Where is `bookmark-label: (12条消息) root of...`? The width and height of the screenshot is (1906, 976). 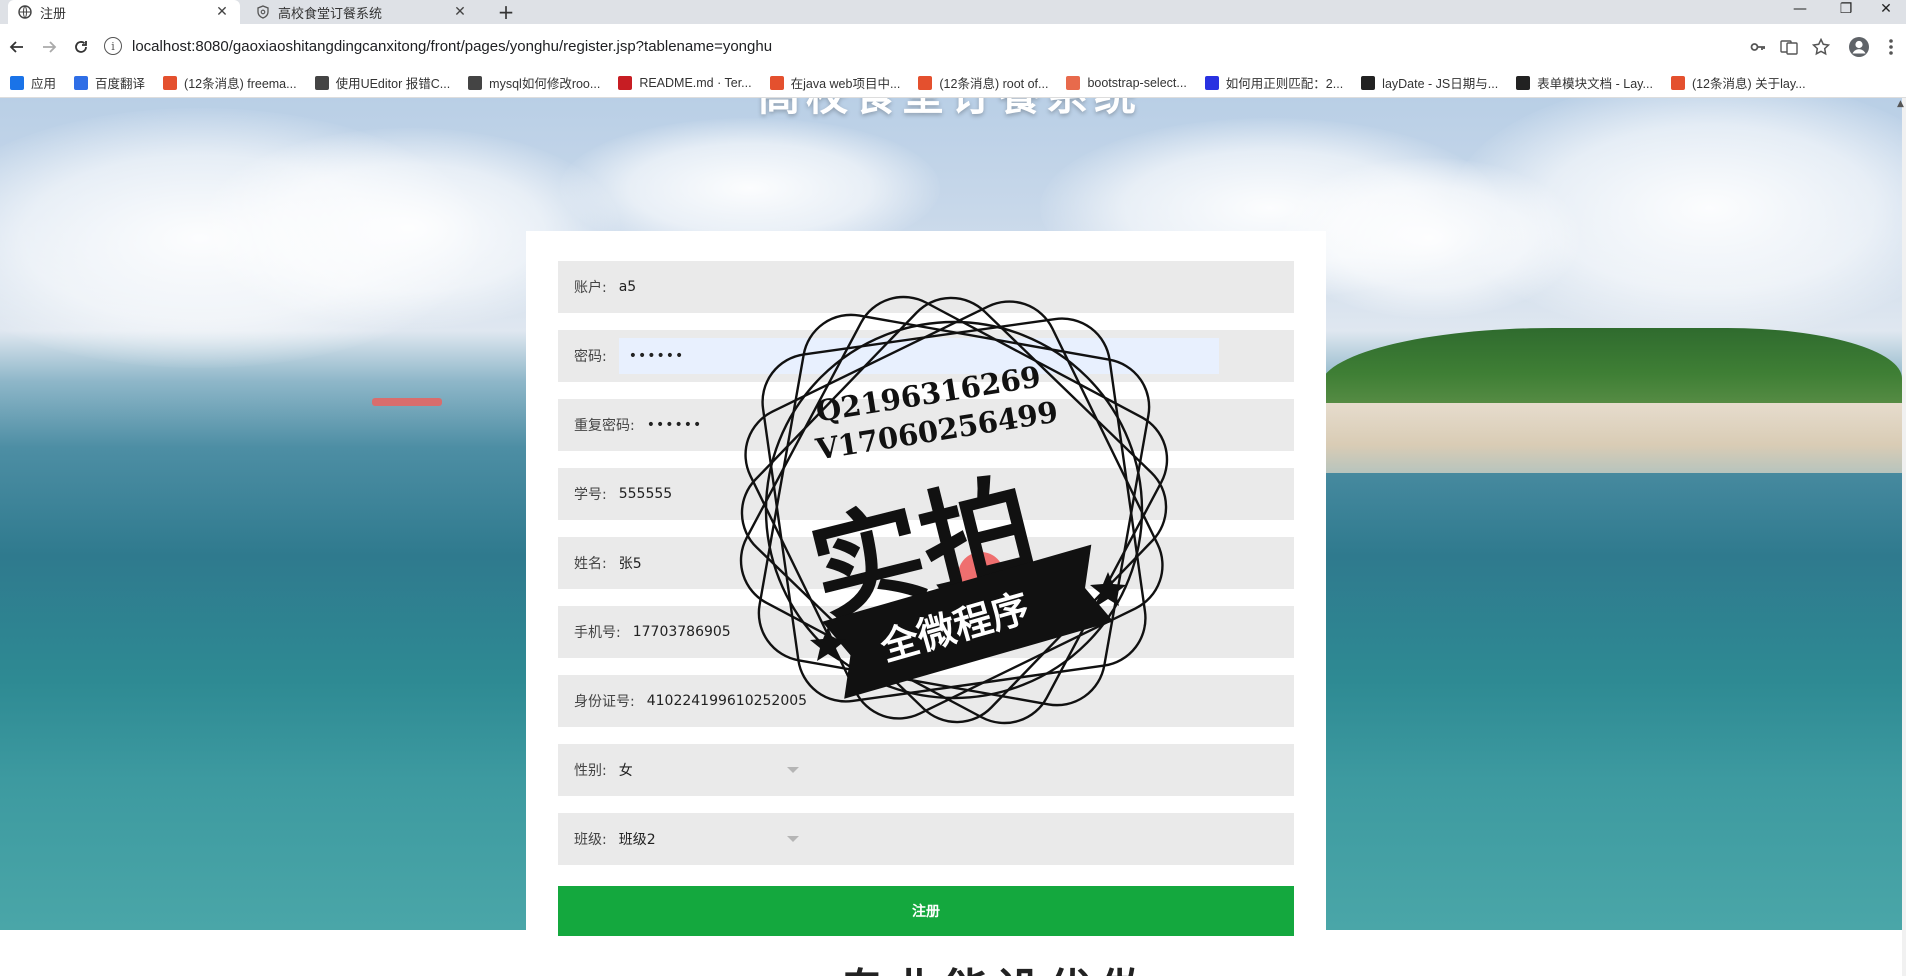
bookmark-label: (12条消息) root of... is located at coordinates (994, 84).